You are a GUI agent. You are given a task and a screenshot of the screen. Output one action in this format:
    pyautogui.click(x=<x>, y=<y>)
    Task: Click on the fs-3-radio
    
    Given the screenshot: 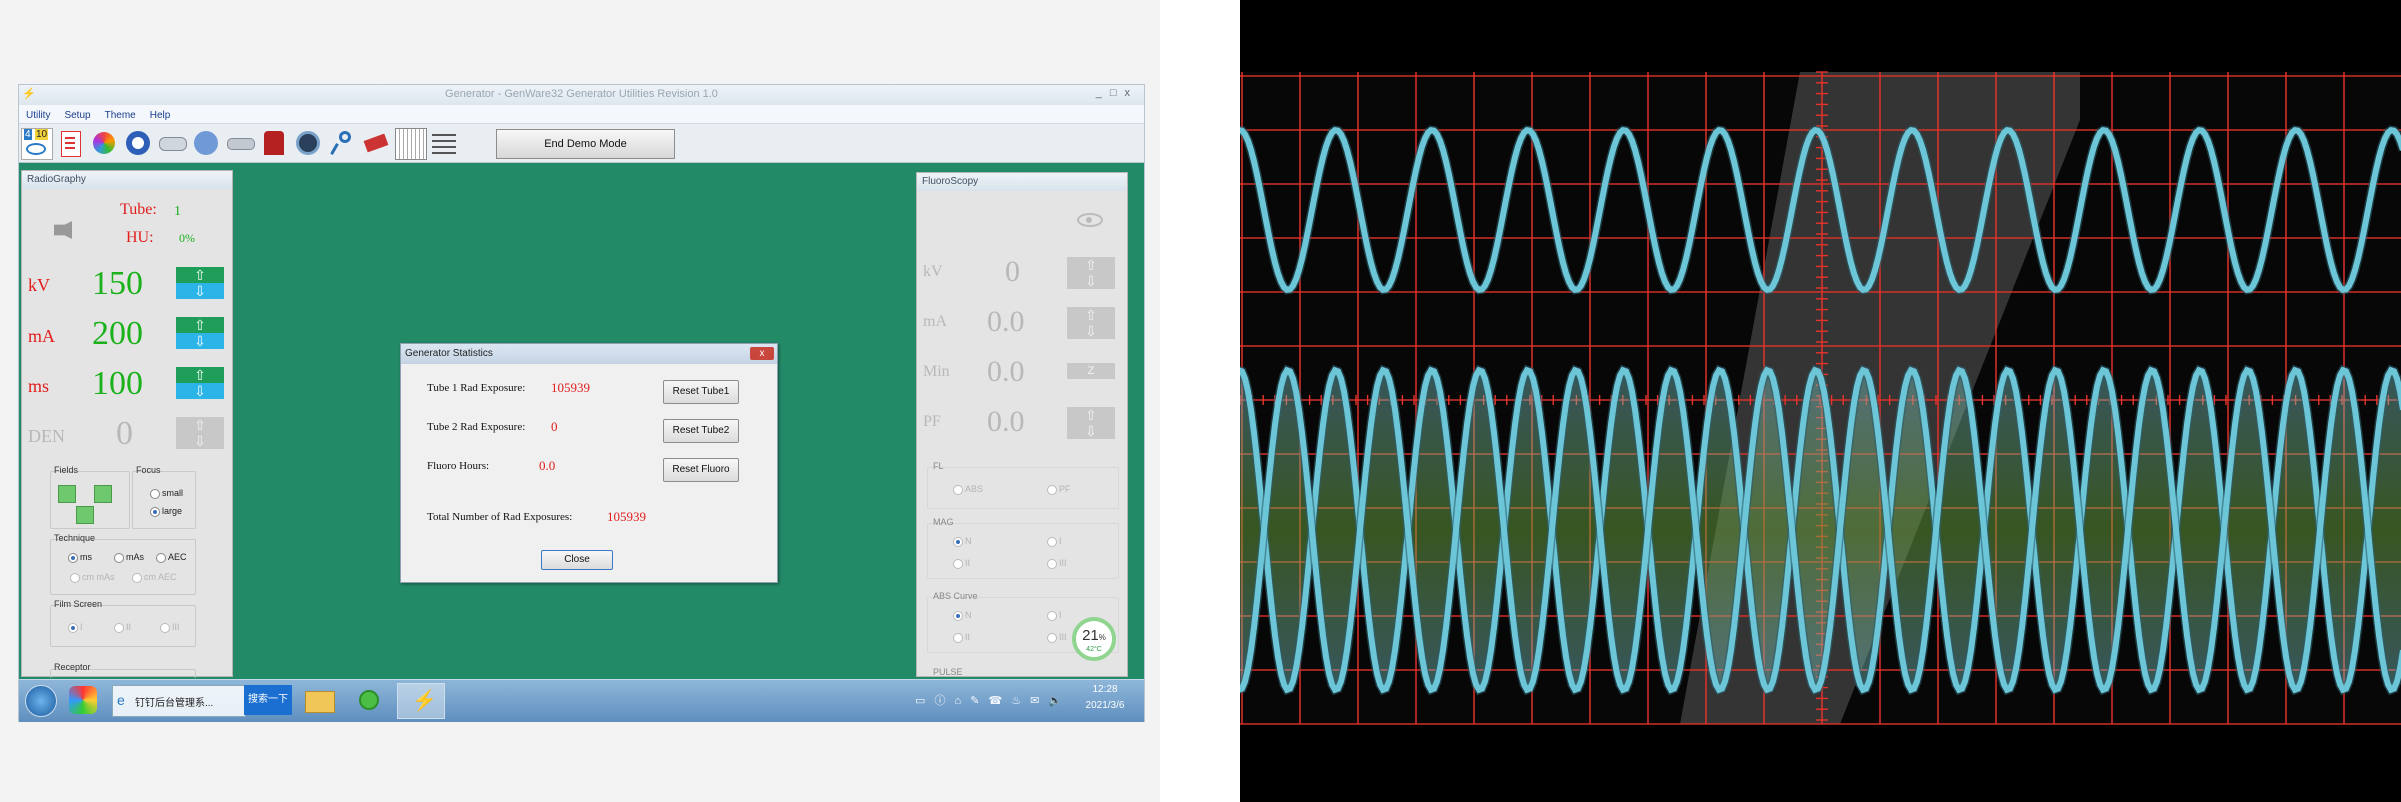 What is the action you would take?
    pyautogui.click(x=165, y=628)
    